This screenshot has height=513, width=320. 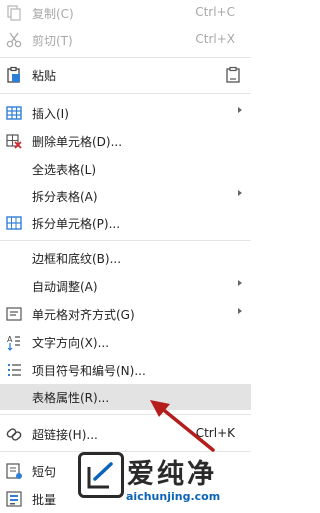 What do you see at coordinates (65, 197) in the screenshot?
I see `menu-item-label: 拆分表格(A)` at bounding box center [65, 197].